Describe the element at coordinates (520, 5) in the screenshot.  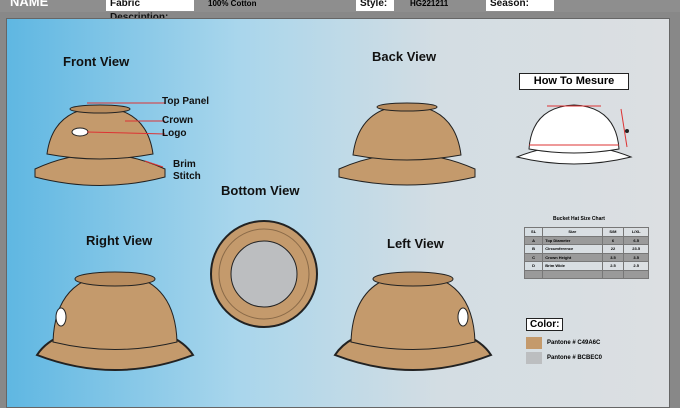
I see `season-label: Season:` at that location.